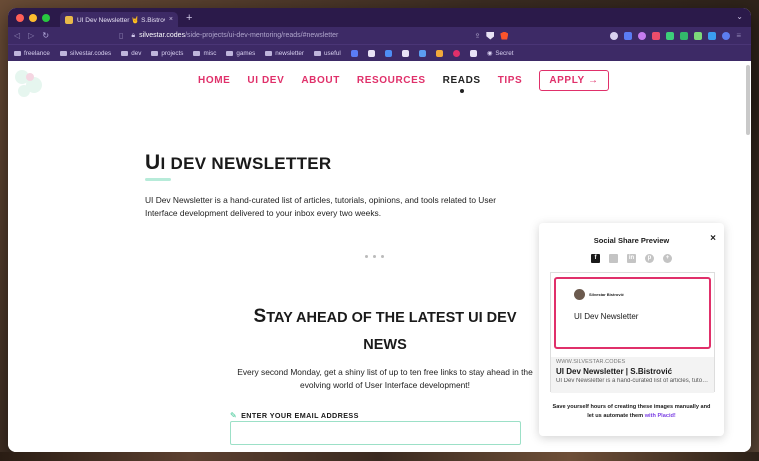 This screenshot has height=461, width=759. I want to click on scrollbar, so click(748, 100).